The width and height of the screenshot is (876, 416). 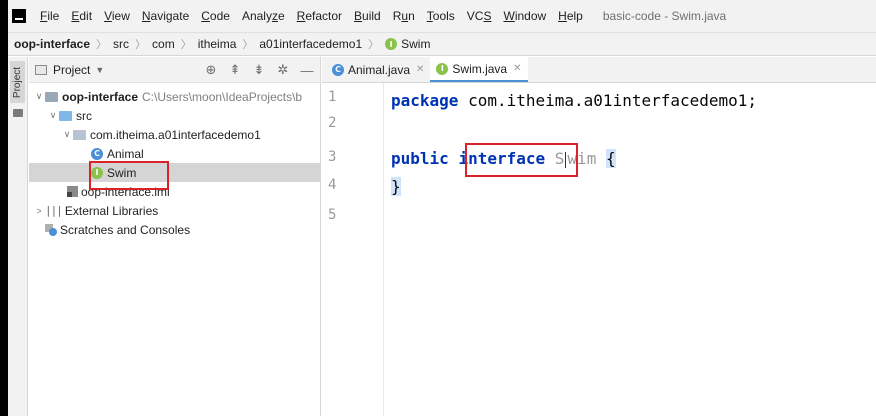 What do you see at coordinates (19, 16) in the screenshot?
I see `intellij-logo-icon` at bounding box center [19, 16].